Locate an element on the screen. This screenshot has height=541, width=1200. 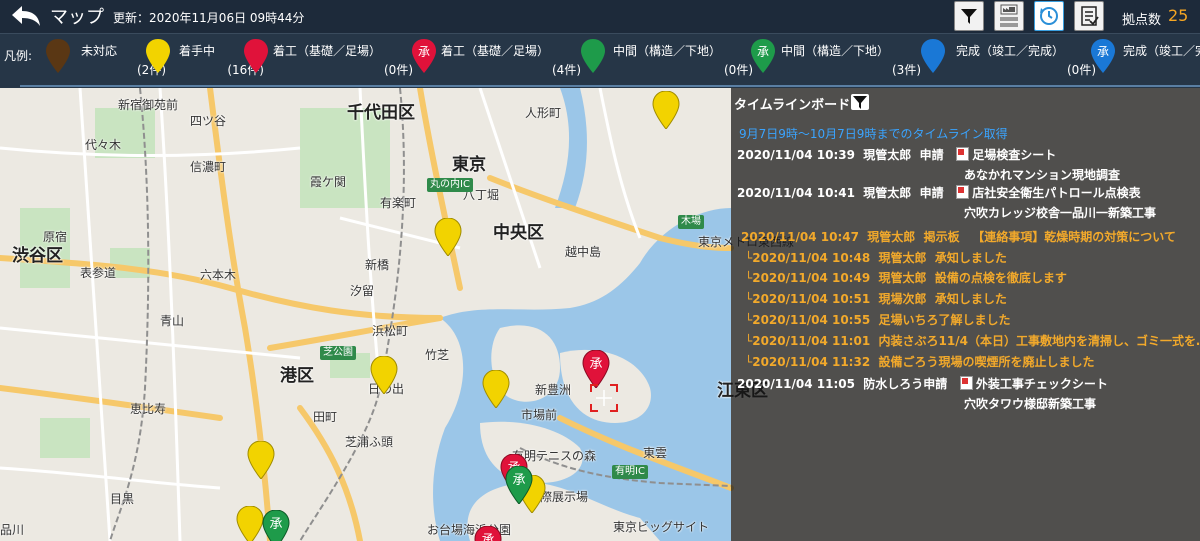
place-label: 千代田区 is located at coordinates (381, 113).